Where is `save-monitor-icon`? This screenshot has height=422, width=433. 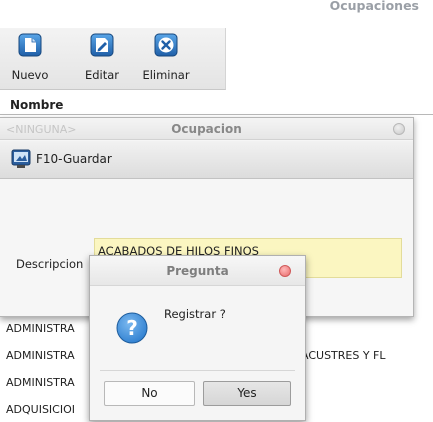
save-monitor-icon is located at coordinates (21, 158).